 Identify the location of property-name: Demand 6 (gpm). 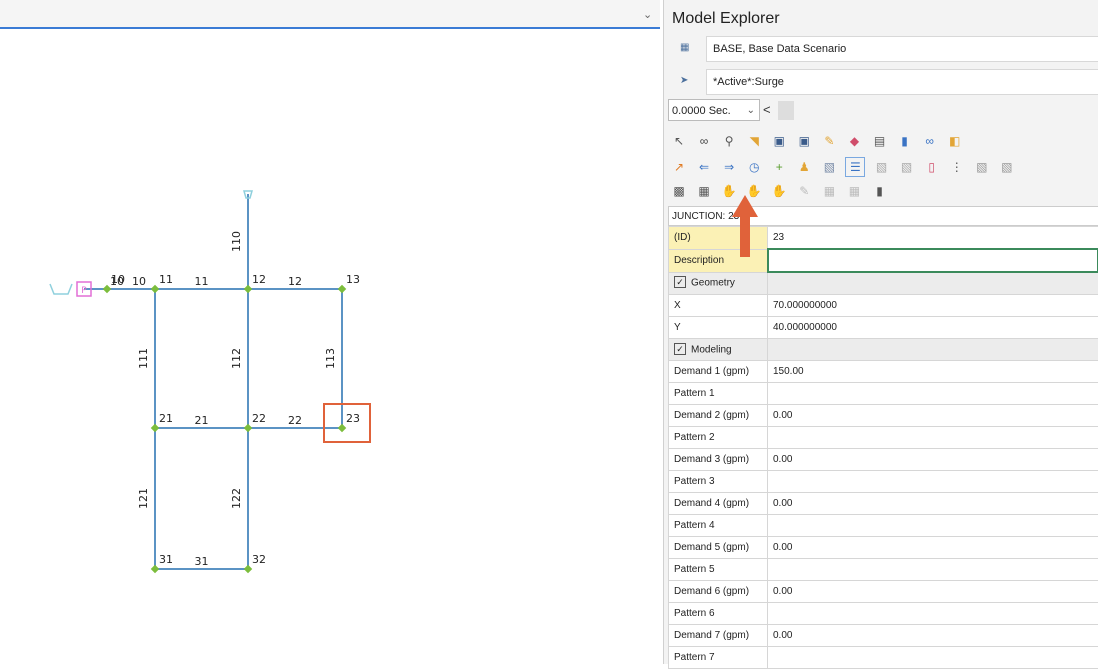
(718, 592).